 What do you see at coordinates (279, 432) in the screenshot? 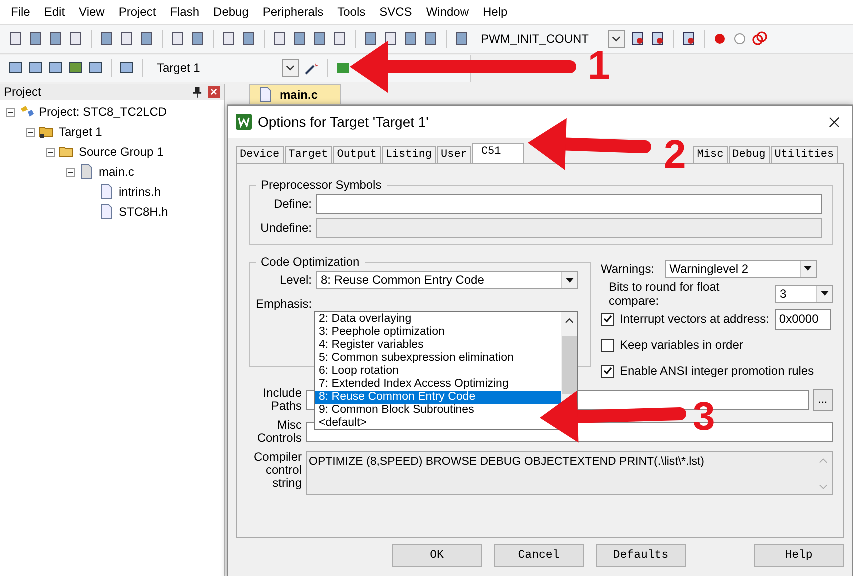
I see `field-label: Misc Controls` at bounding box center [279, 432].